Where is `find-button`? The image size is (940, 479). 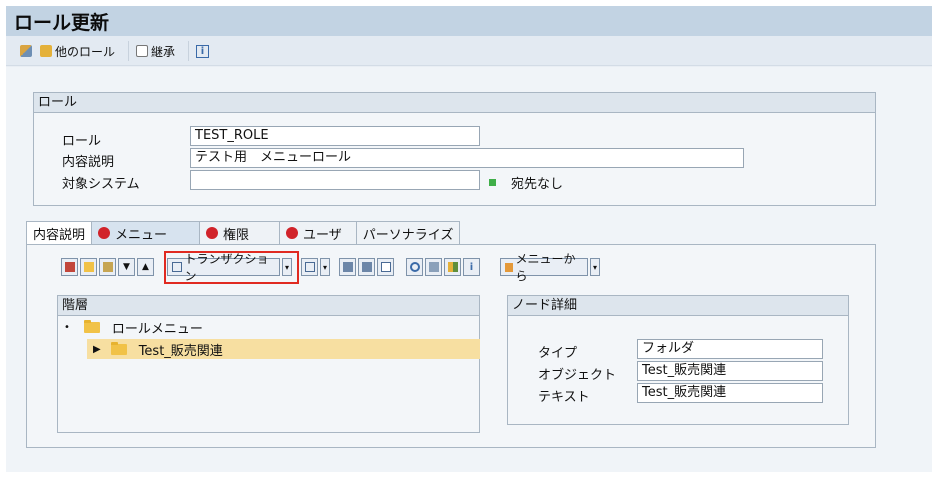
find-button is located at coordinates (347, 267).